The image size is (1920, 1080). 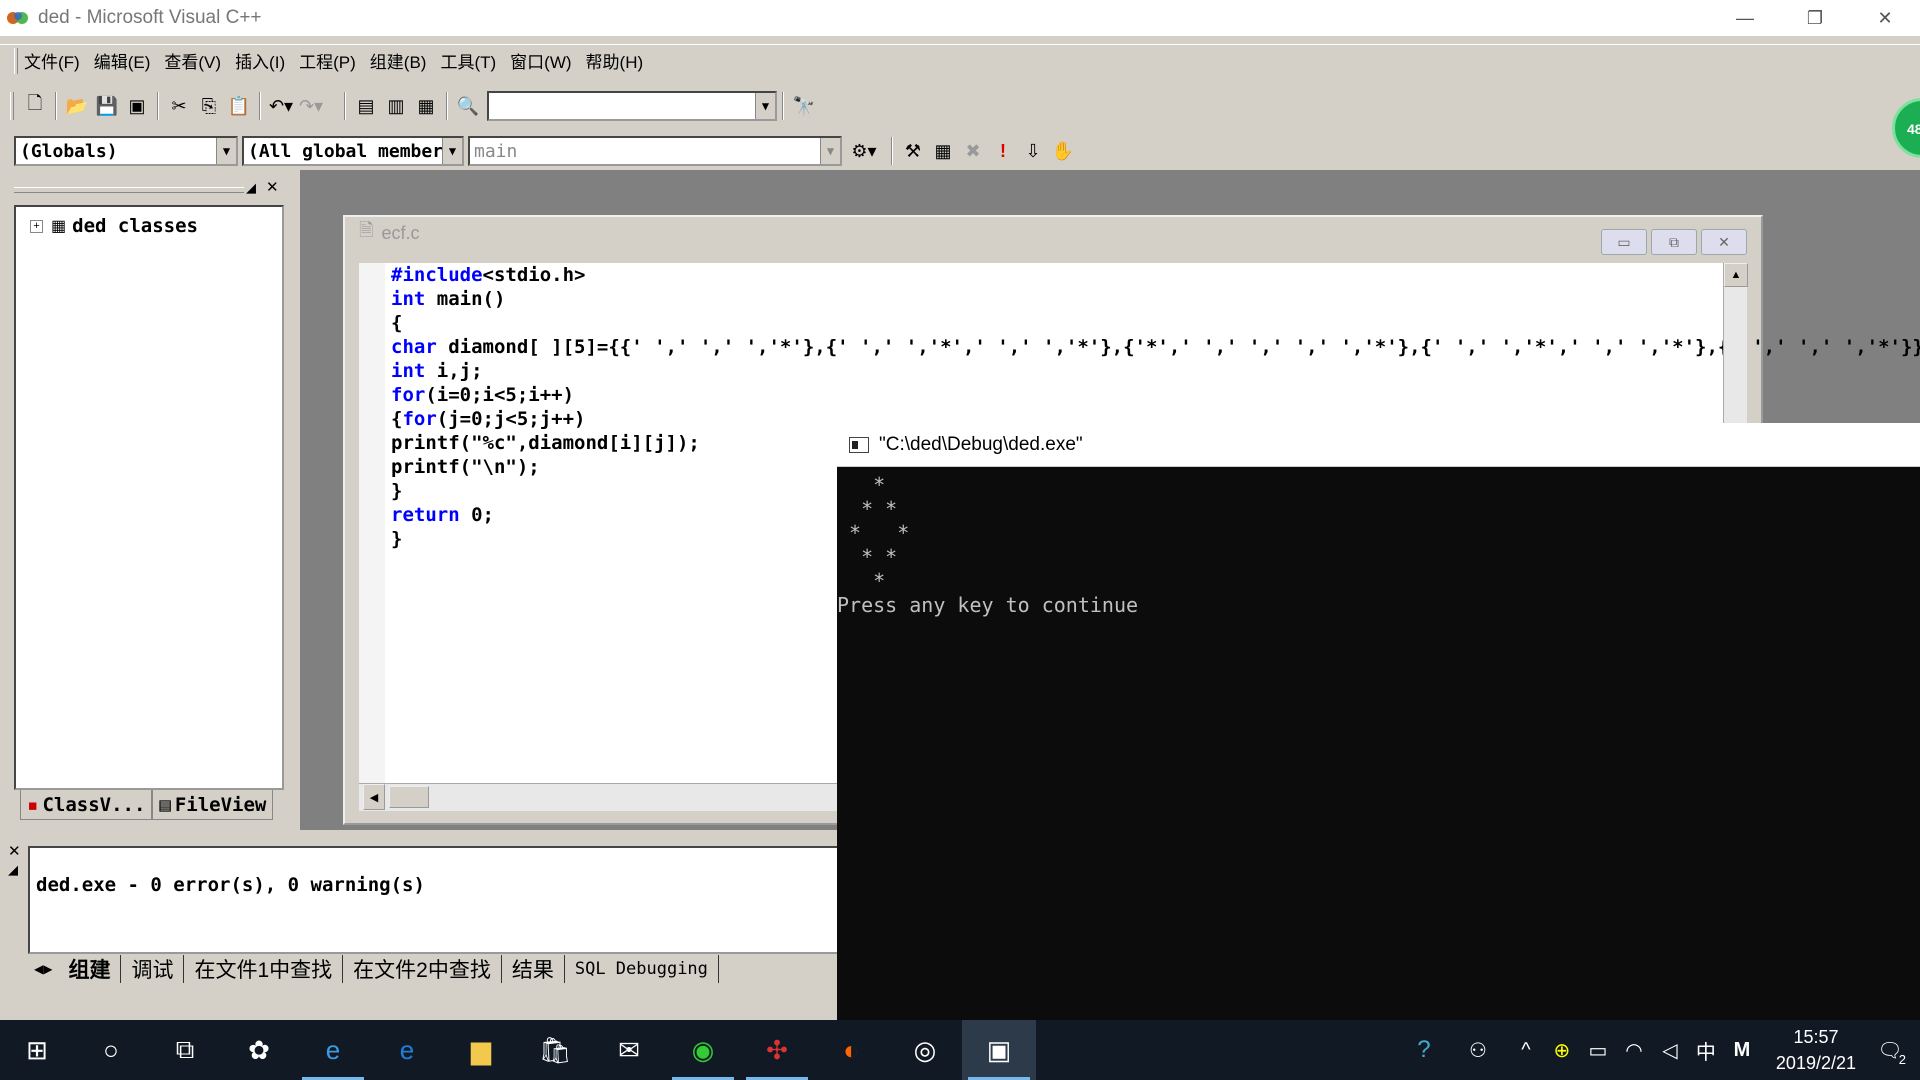 I want to click on code-line: #include<stdio.h>, so click(x=488, y=275).